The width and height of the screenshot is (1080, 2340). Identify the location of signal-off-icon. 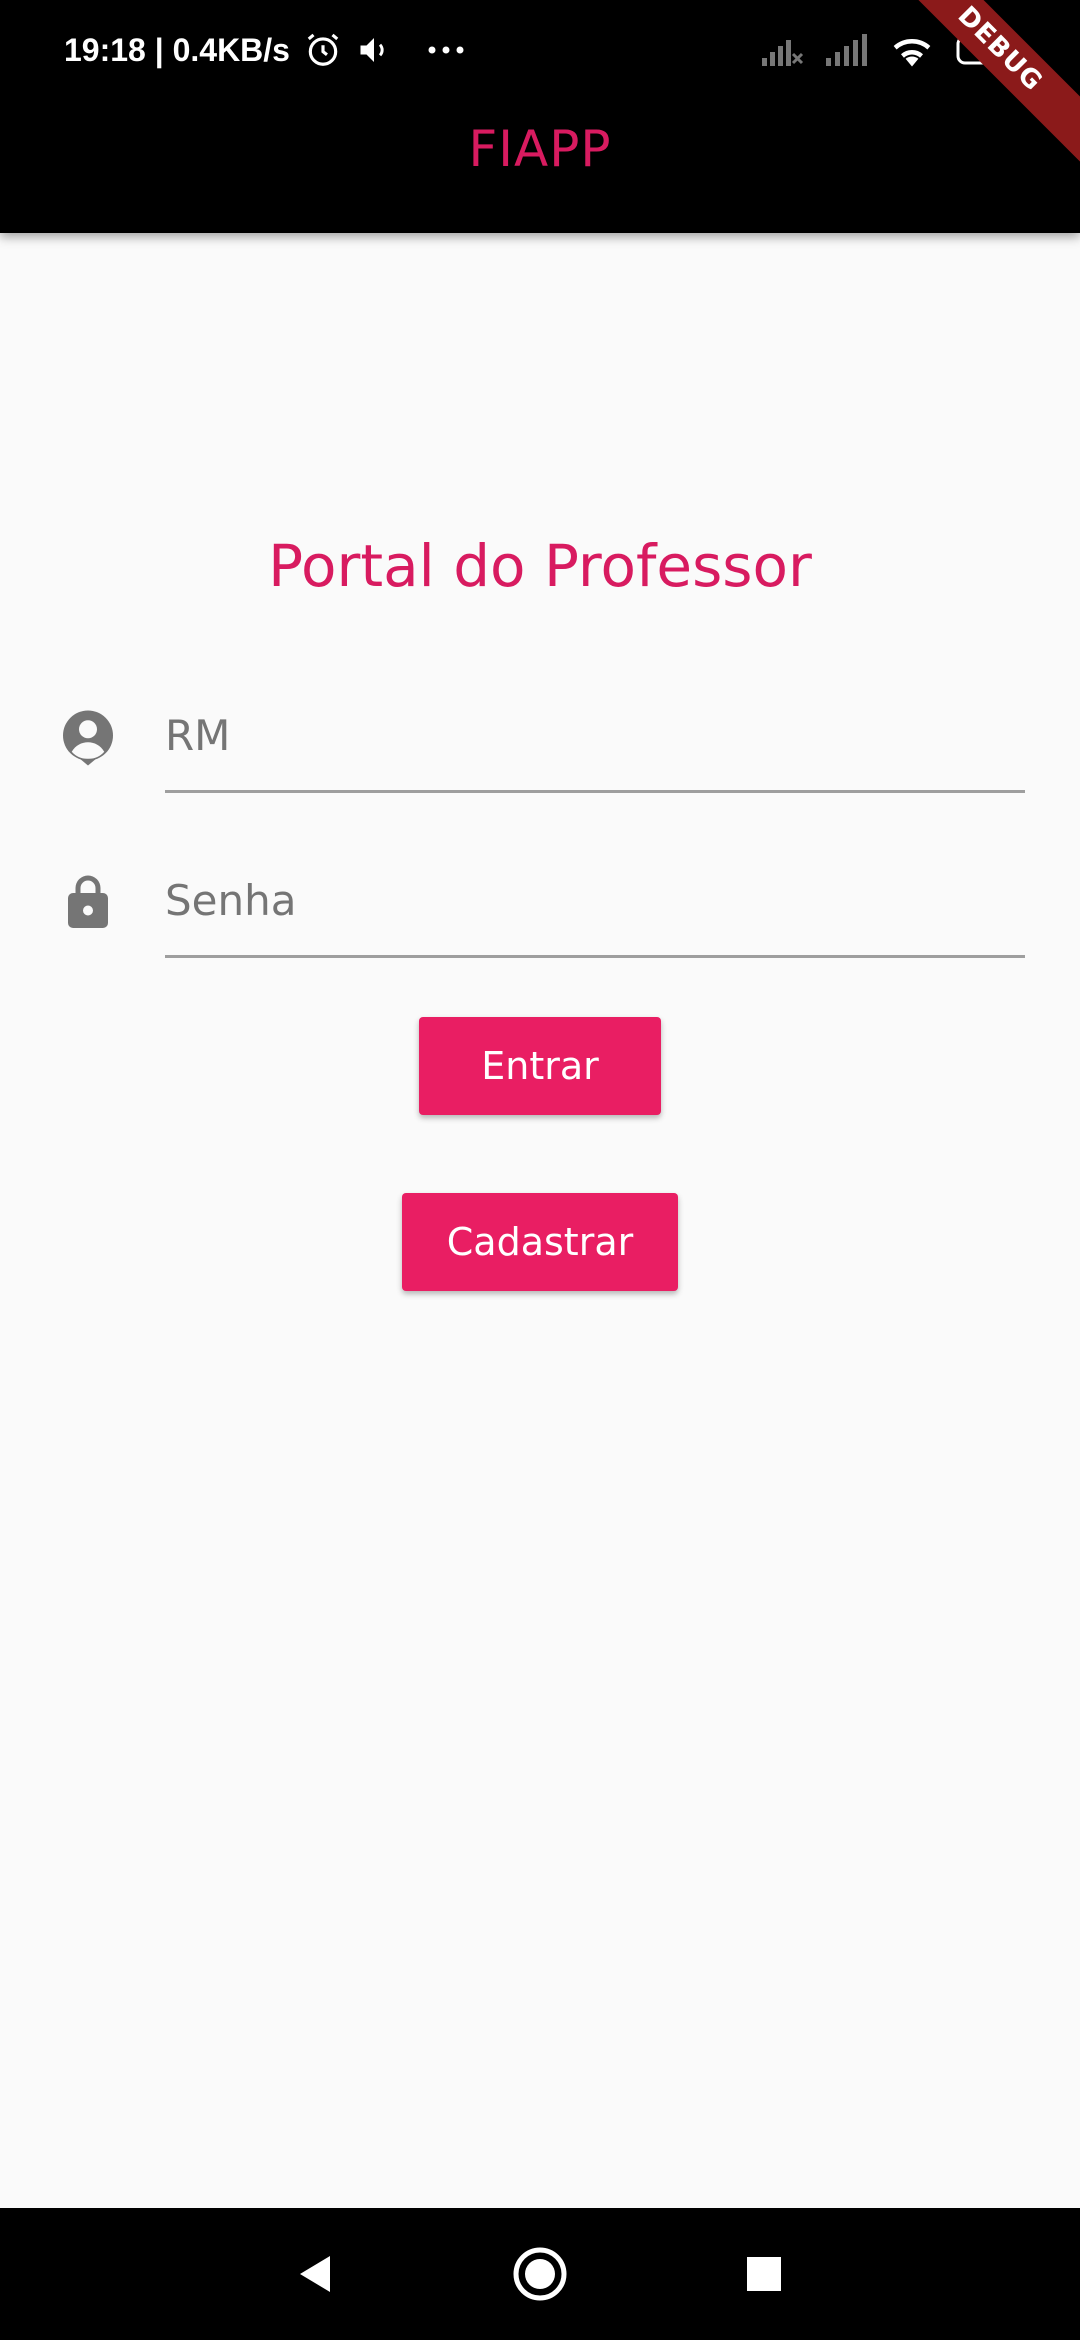
(783, 52).